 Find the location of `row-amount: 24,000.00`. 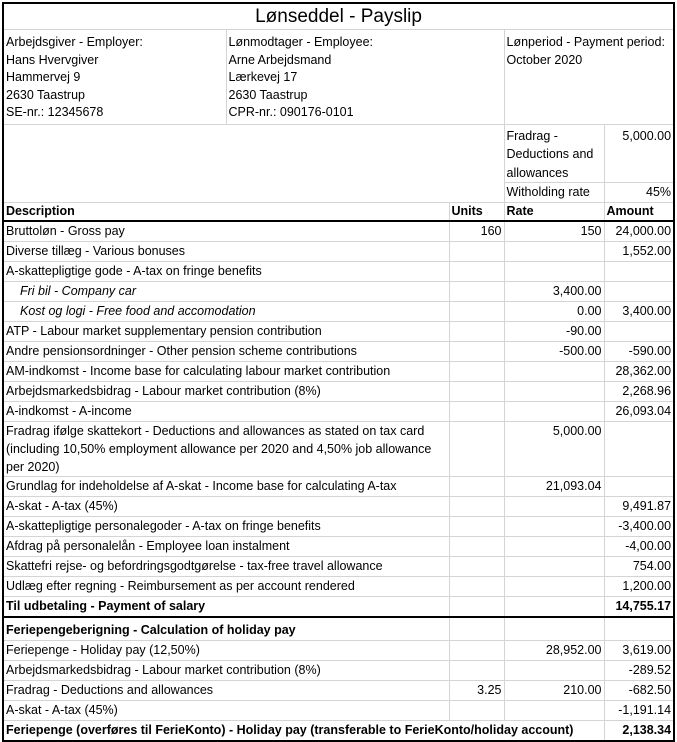

row-amount: 24,000.00 is located at coordinates (639, 231).